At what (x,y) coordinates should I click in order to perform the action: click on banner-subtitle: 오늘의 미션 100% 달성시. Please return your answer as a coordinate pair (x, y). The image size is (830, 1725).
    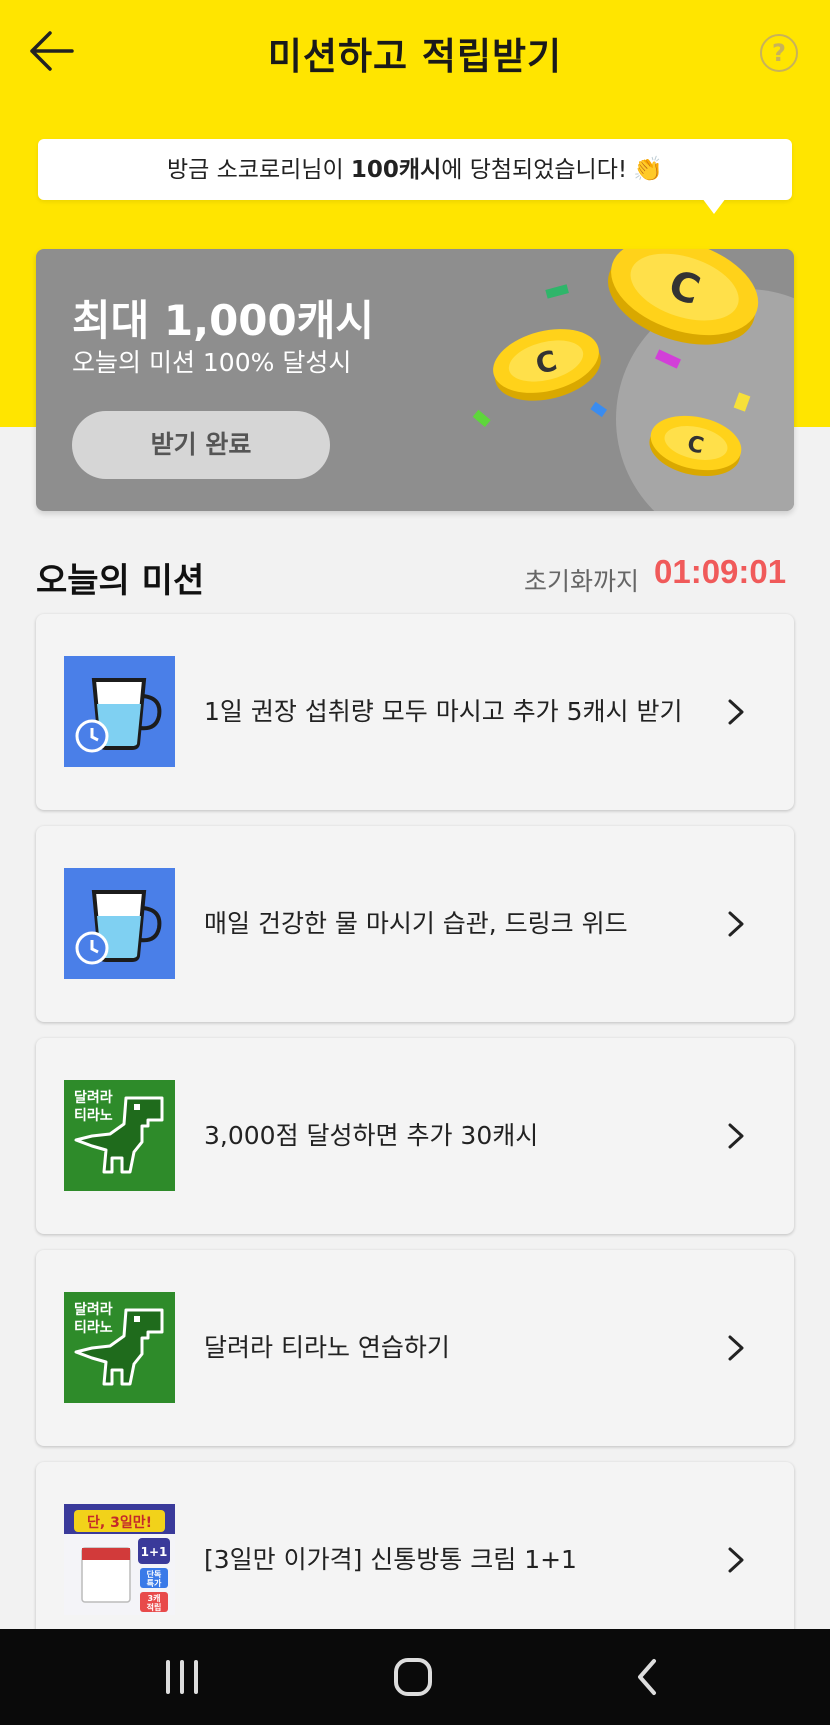
    Looking at the image, I should click on (212, 362).